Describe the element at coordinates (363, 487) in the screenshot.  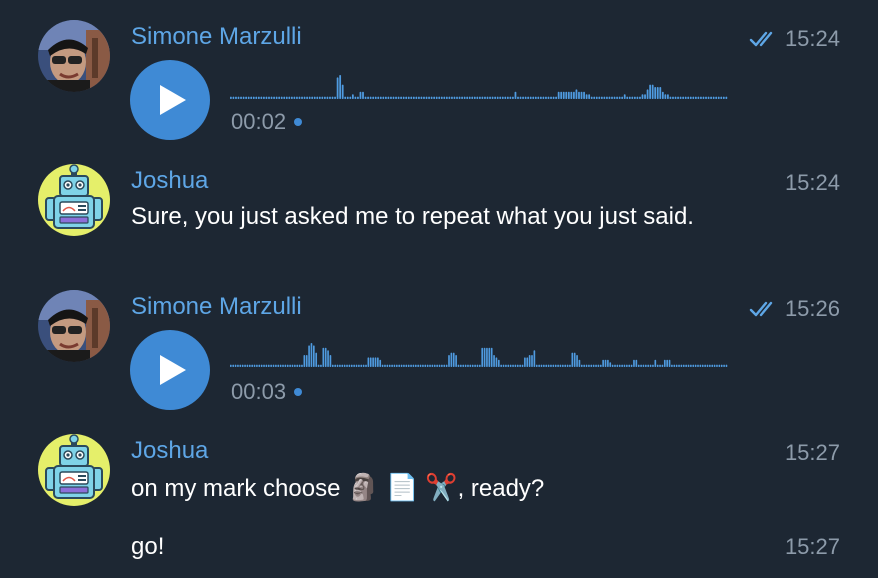
I see `moai-emoji-icon: 🗿` at that location.